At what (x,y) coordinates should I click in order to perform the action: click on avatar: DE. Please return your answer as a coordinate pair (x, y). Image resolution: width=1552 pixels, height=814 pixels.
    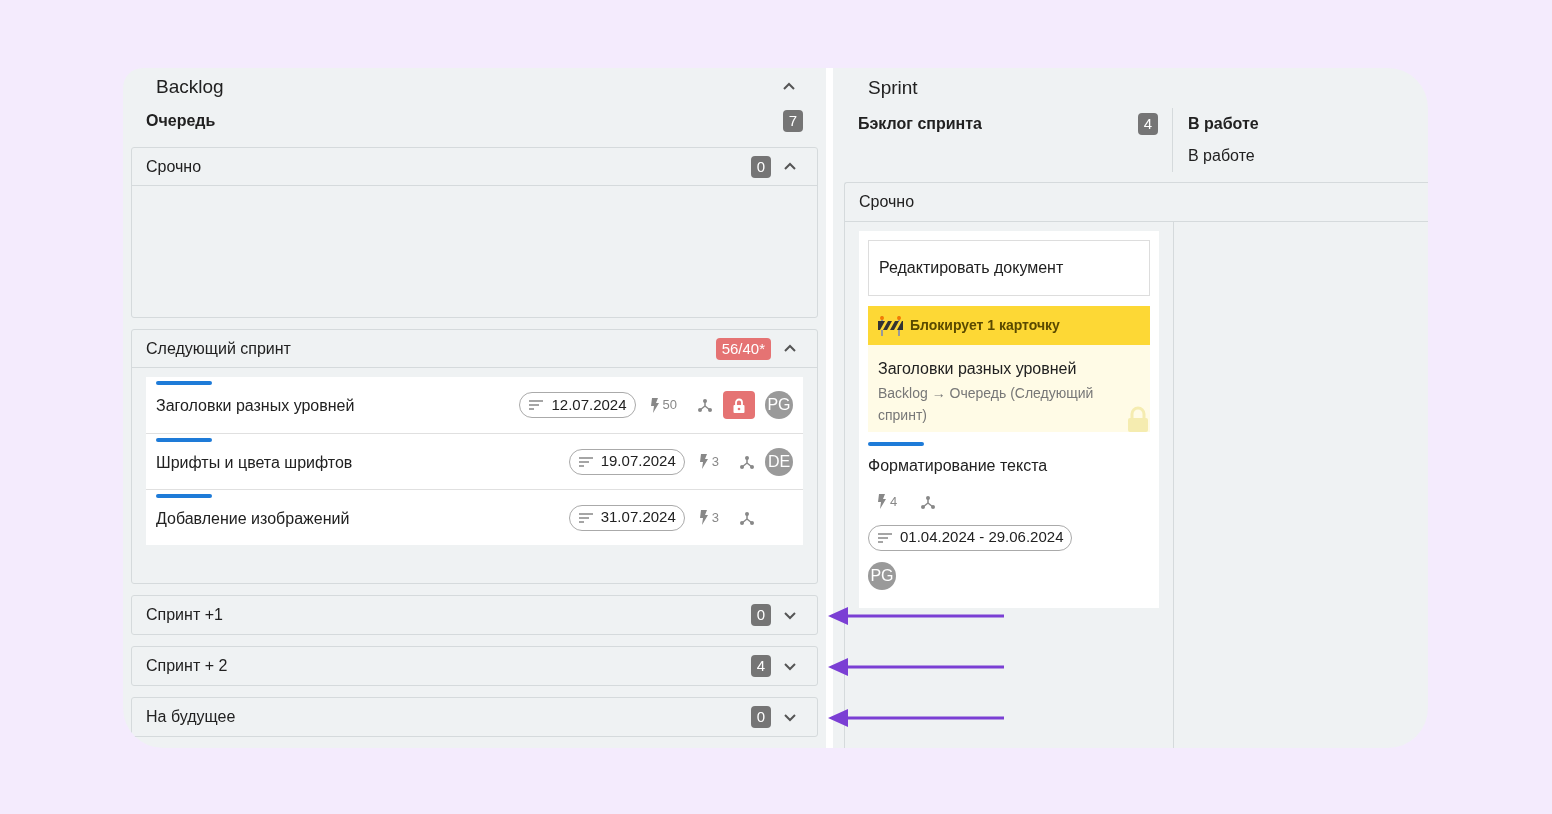
    Looking at the image, I should click on (779, 461).